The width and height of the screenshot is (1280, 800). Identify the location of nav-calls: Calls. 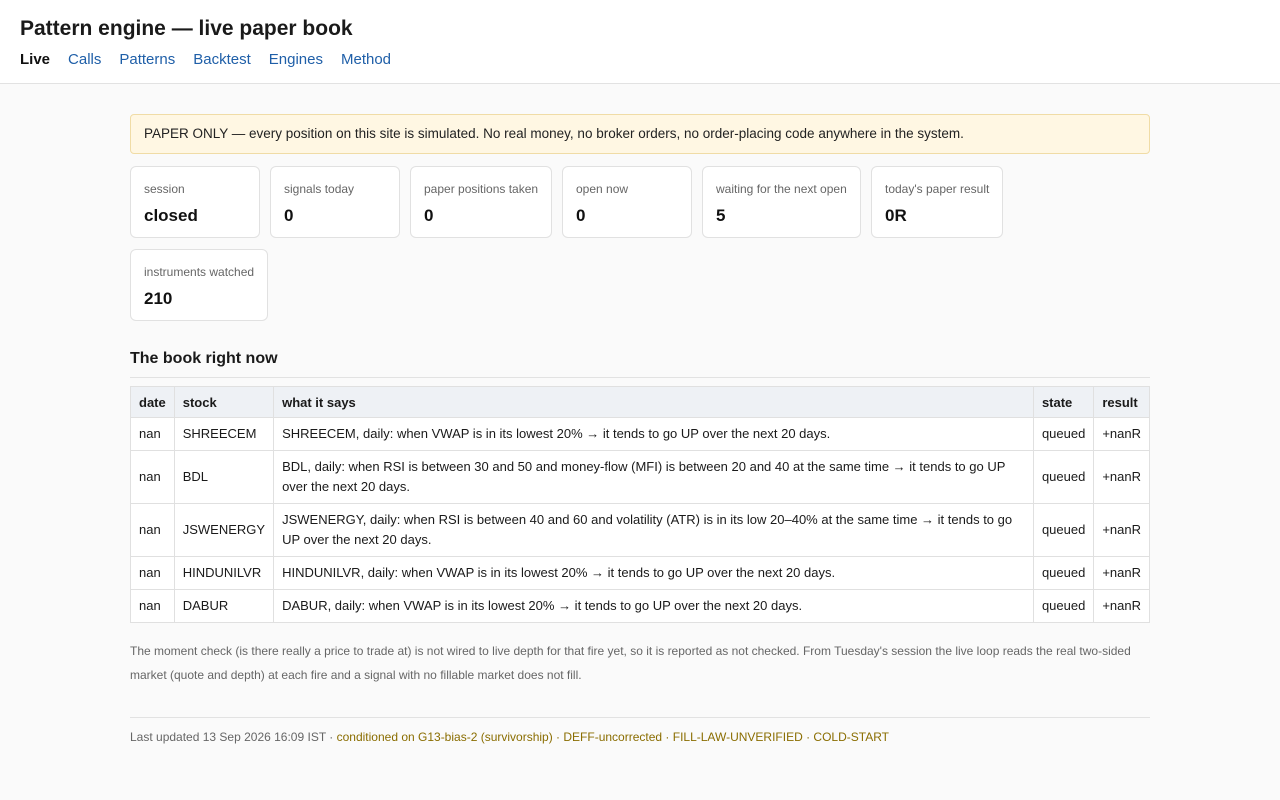
(84, 60).